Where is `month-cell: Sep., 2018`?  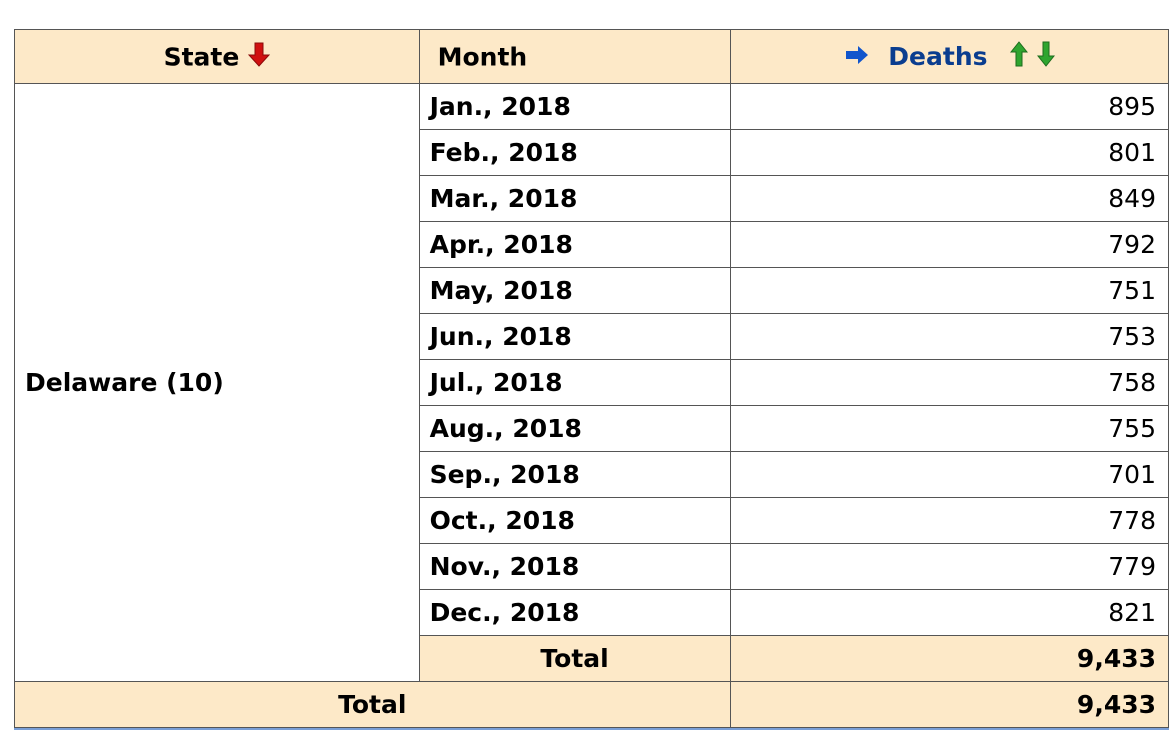
month-cell: Sep., 2018 is located at coordinates (574, 474).